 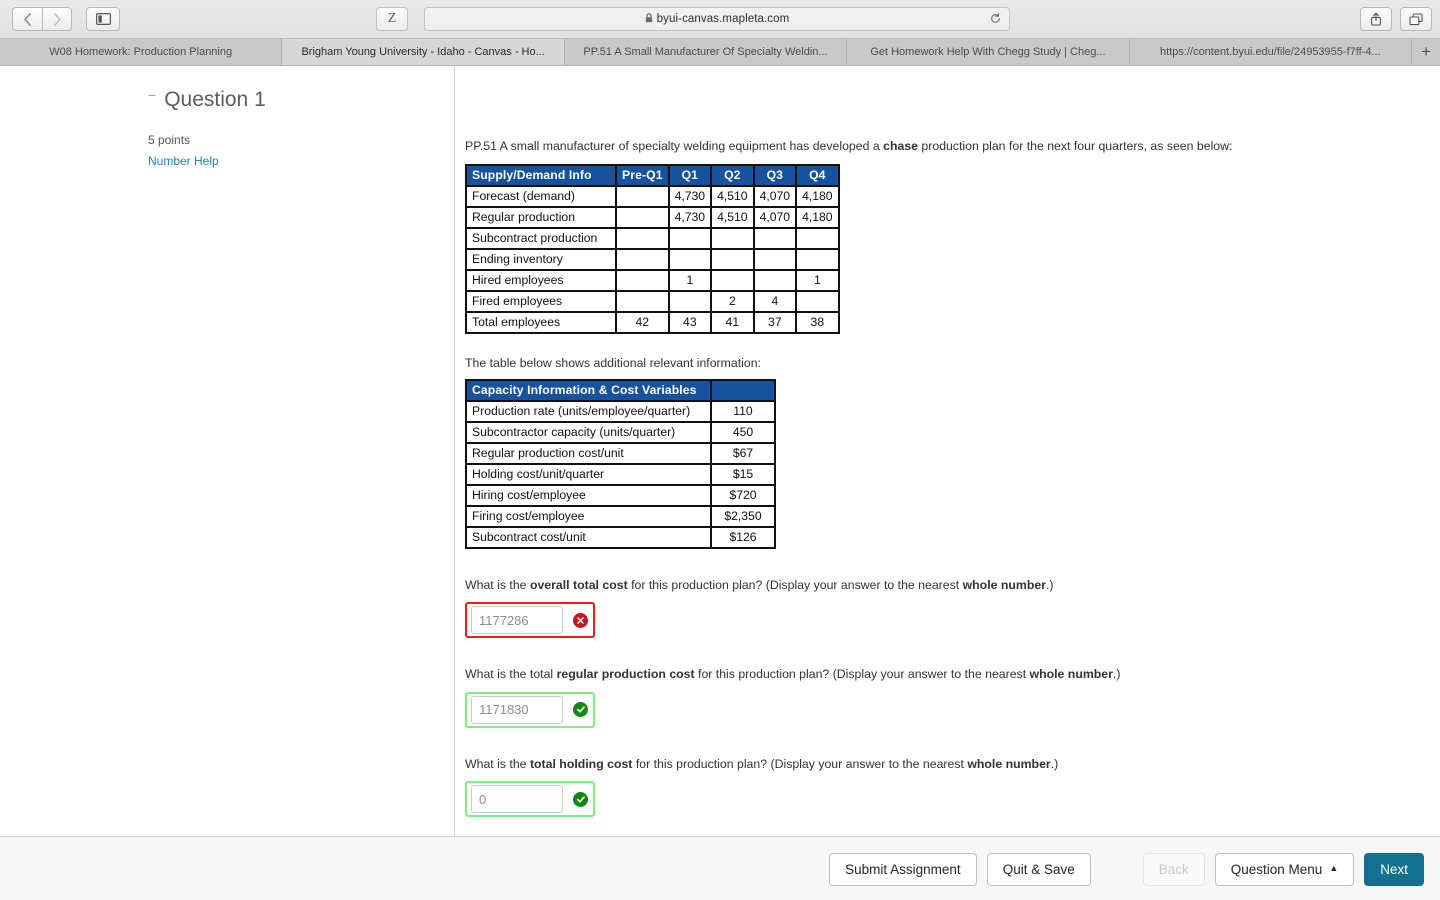 What do you see at coordinates (581, 763) in the screenshot?
I see `prompt-bold-term: total holding cost` at bounding box center [581, 763].